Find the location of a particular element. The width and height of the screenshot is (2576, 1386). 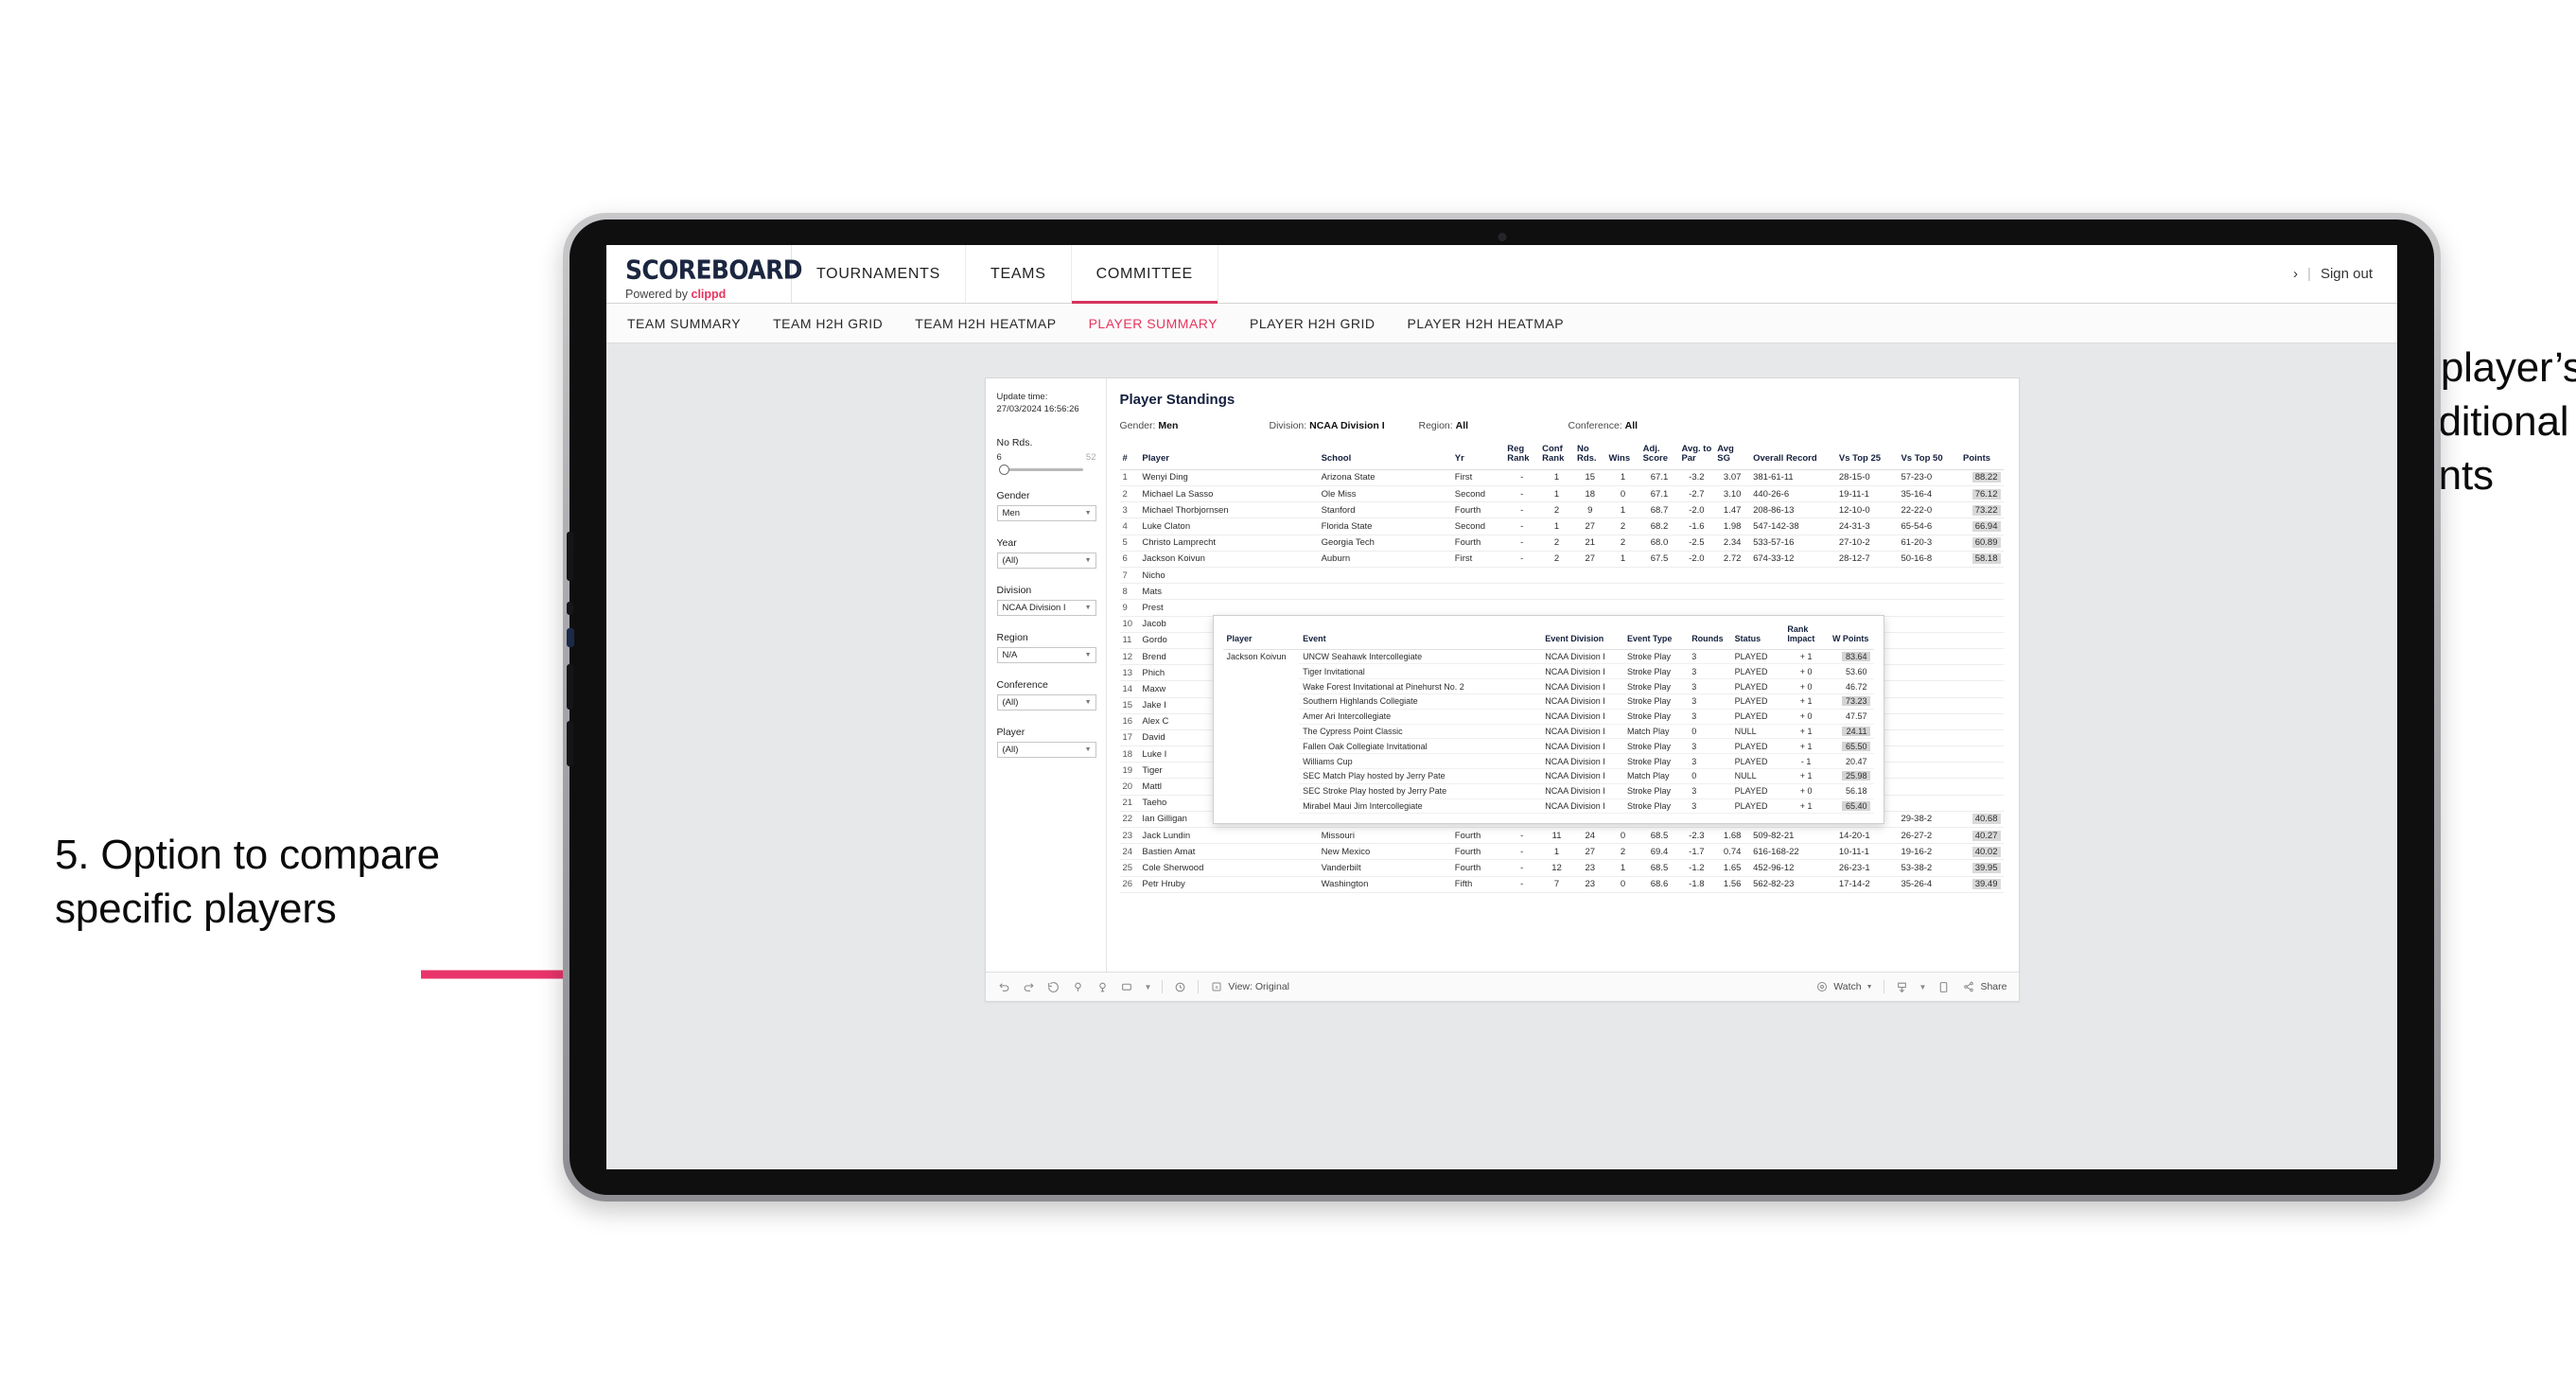

topnav-item-teams: TEAMS is located at coordinates (1019, 274).